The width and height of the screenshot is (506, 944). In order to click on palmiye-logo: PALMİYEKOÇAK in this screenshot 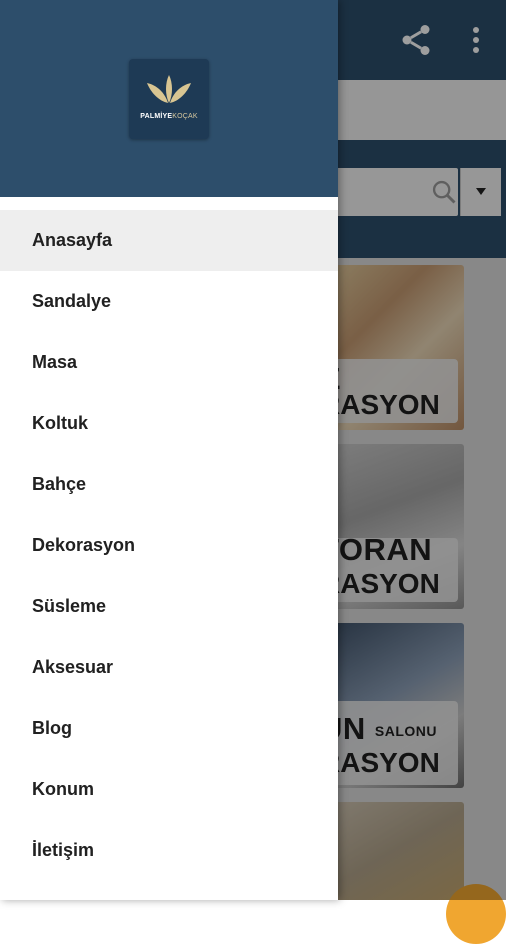, I will do `click(169, 99)`.